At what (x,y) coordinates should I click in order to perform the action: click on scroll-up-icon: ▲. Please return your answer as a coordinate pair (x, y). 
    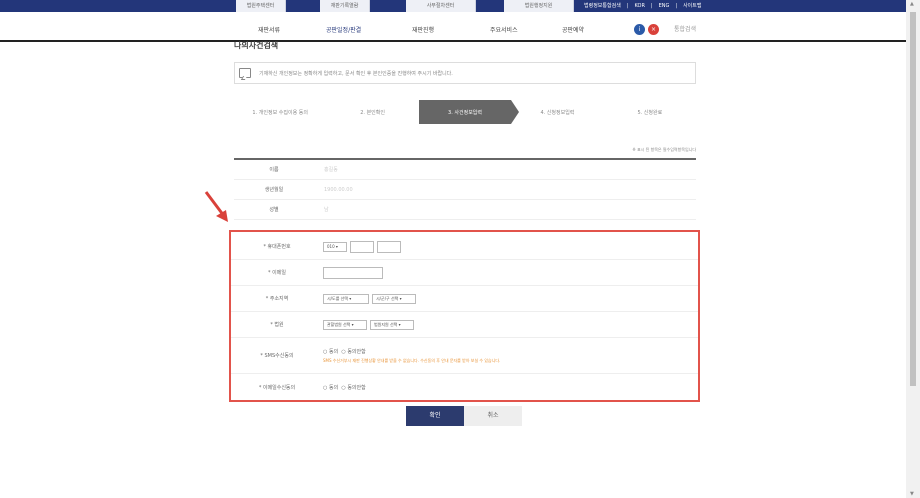
    Looking at the image, I should click on (912, 4).